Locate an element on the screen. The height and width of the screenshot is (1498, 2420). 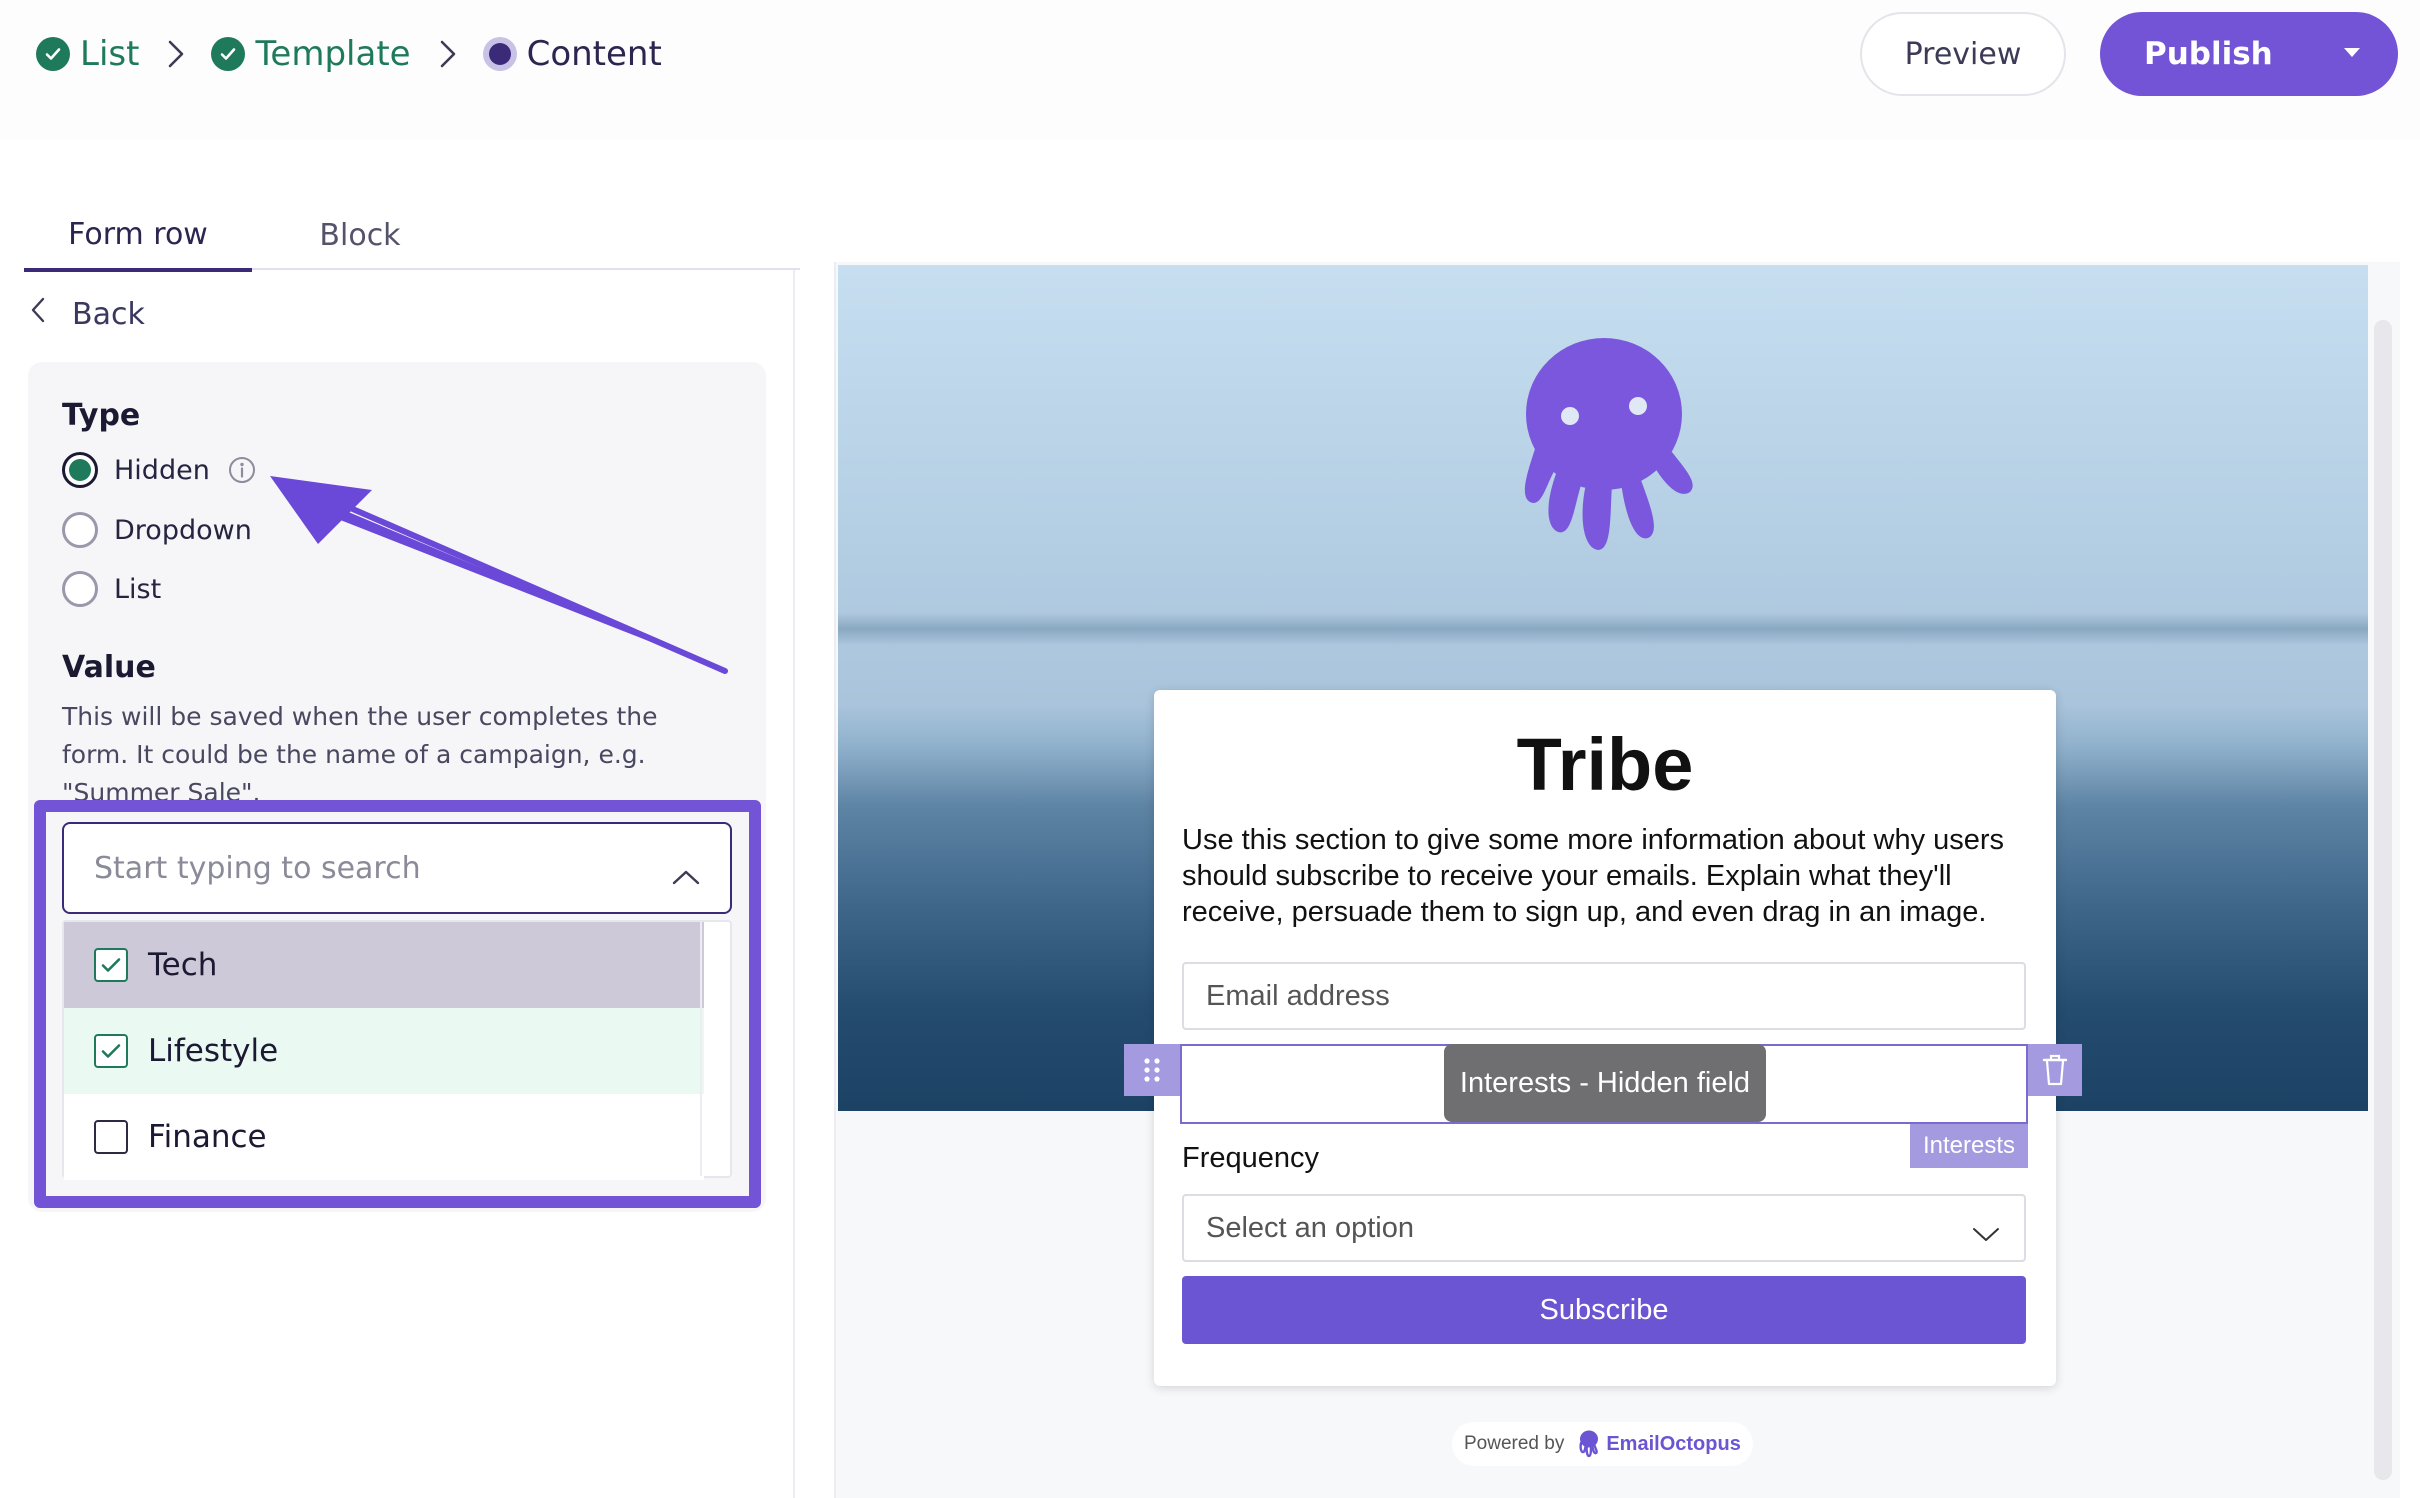
powered-by-badge: Powered by EmailOctopus is located at coordinates (1602, 1444).